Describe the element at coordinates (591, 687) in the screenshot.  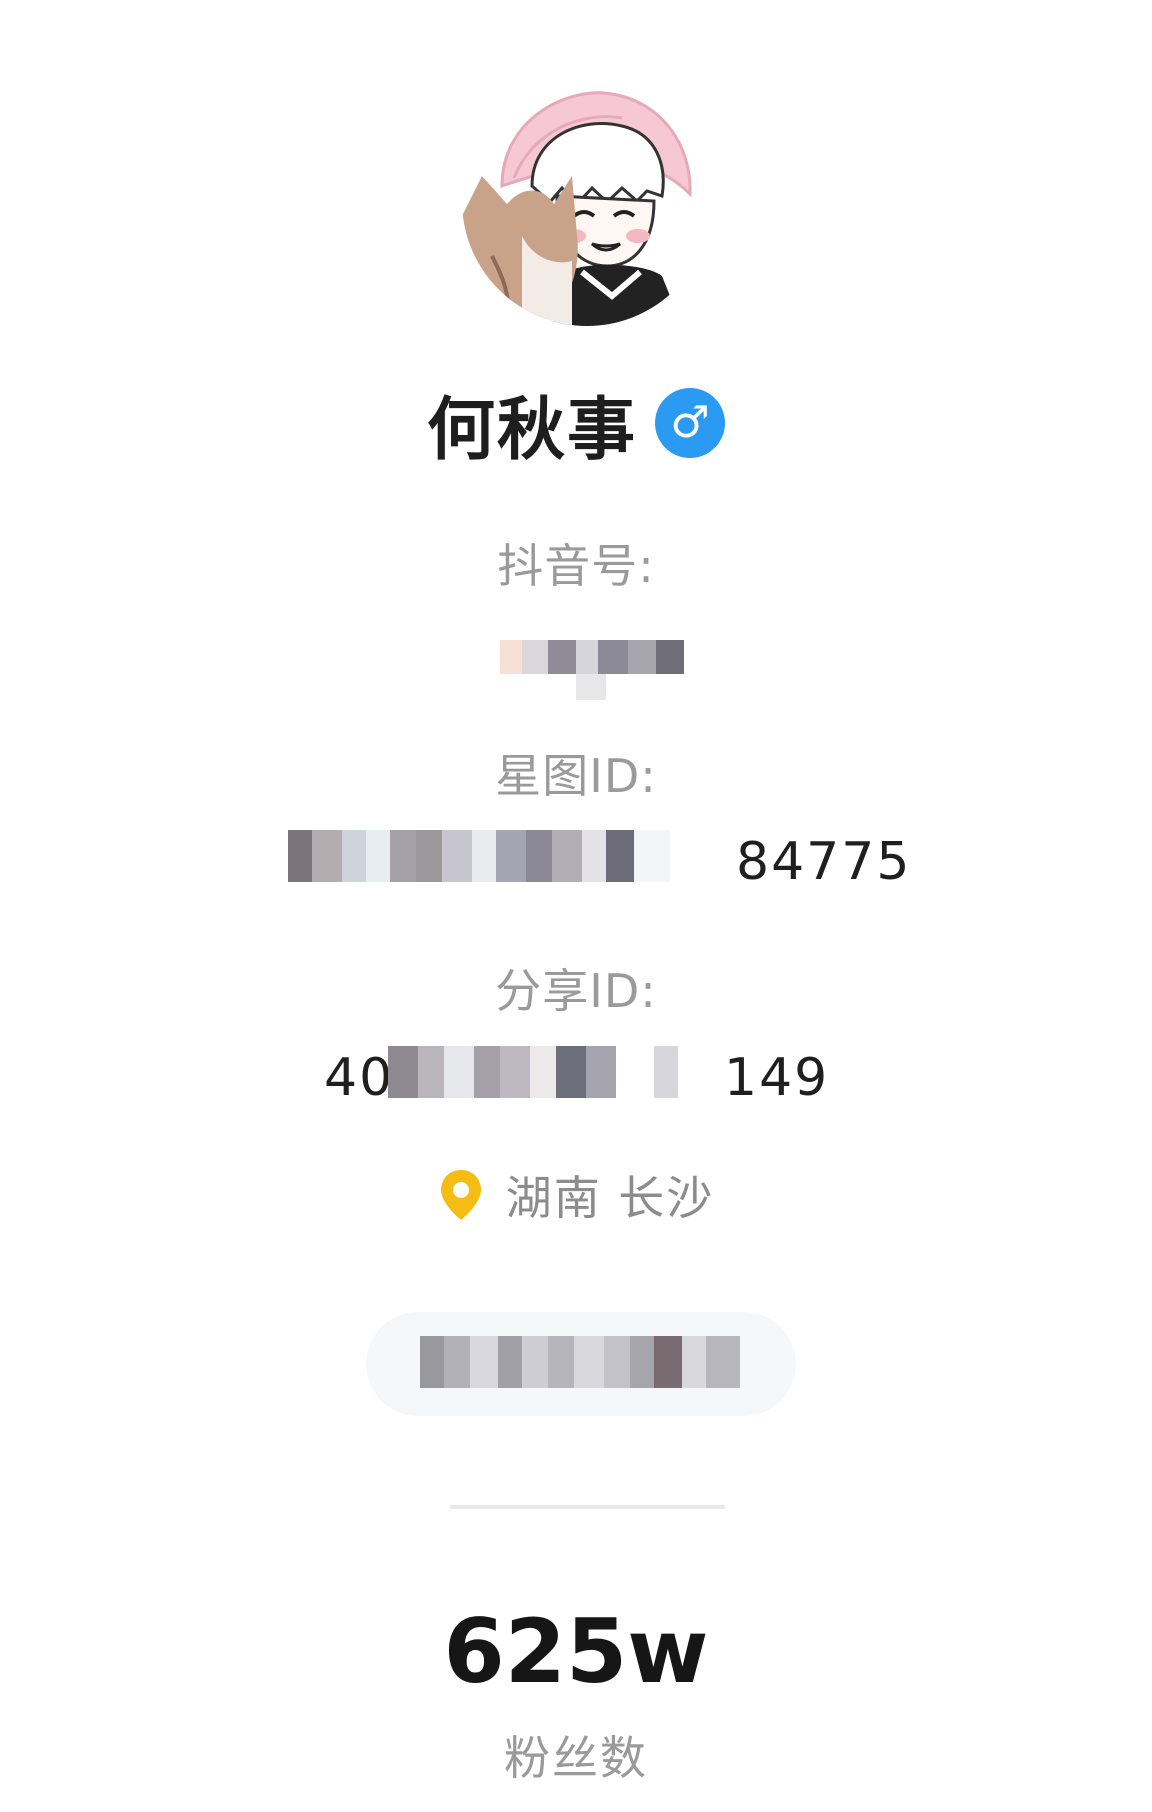
I see `douyin-id-value-pixelated-tail` at that location.